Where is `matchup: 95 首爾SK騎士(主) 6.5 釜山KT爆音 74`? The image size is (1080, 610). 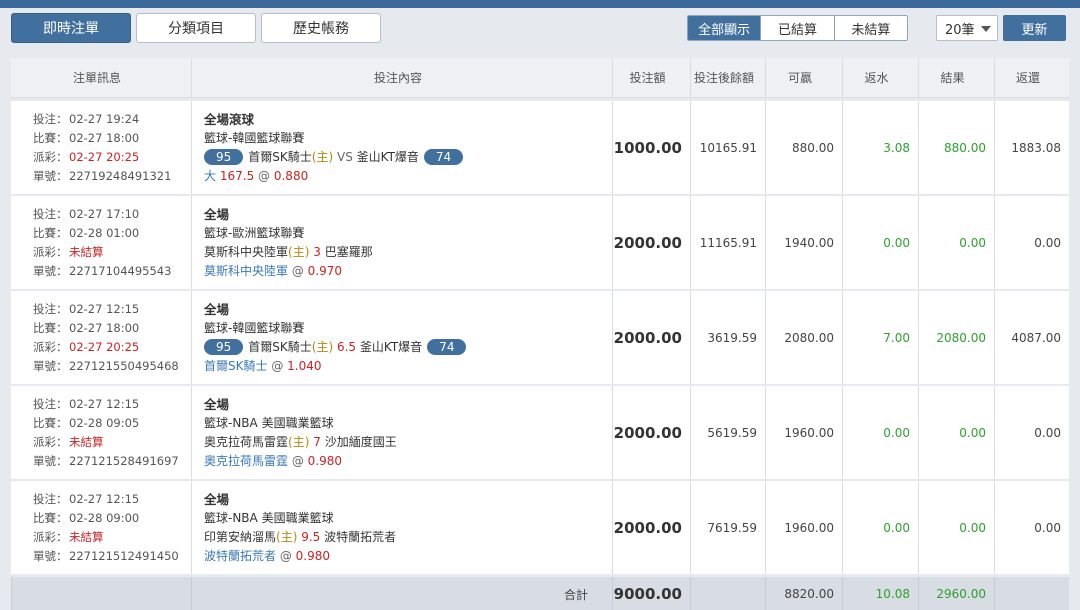
matchup: 95 首爾SK騎士(主) 6.5 釜山KT爆音 74 is located at coordinates (335, 347).